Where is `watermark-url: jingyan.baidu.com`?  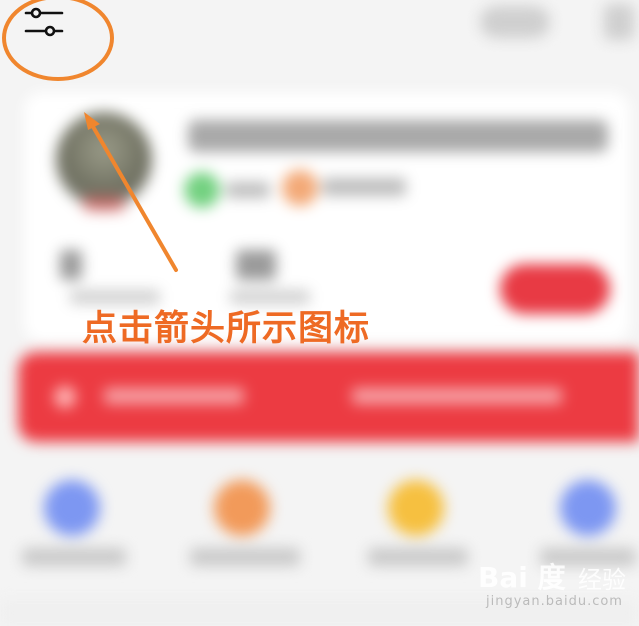 watermark-url: jingyan.baidu.com is located at coordinates (554, 601).